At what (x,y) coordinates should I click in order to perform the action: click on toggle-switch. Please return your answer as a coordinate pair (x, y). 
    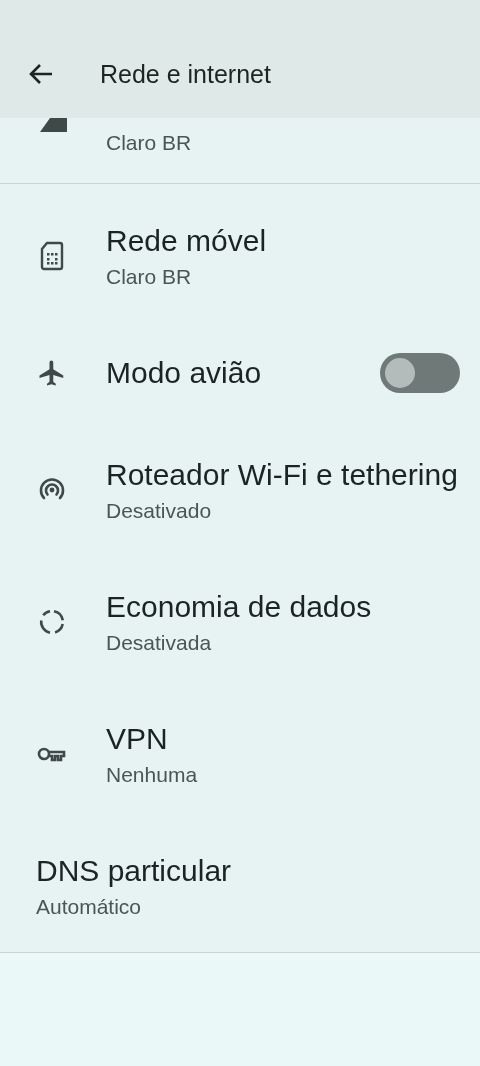
    Looking at the image, I should click on (420, 373).